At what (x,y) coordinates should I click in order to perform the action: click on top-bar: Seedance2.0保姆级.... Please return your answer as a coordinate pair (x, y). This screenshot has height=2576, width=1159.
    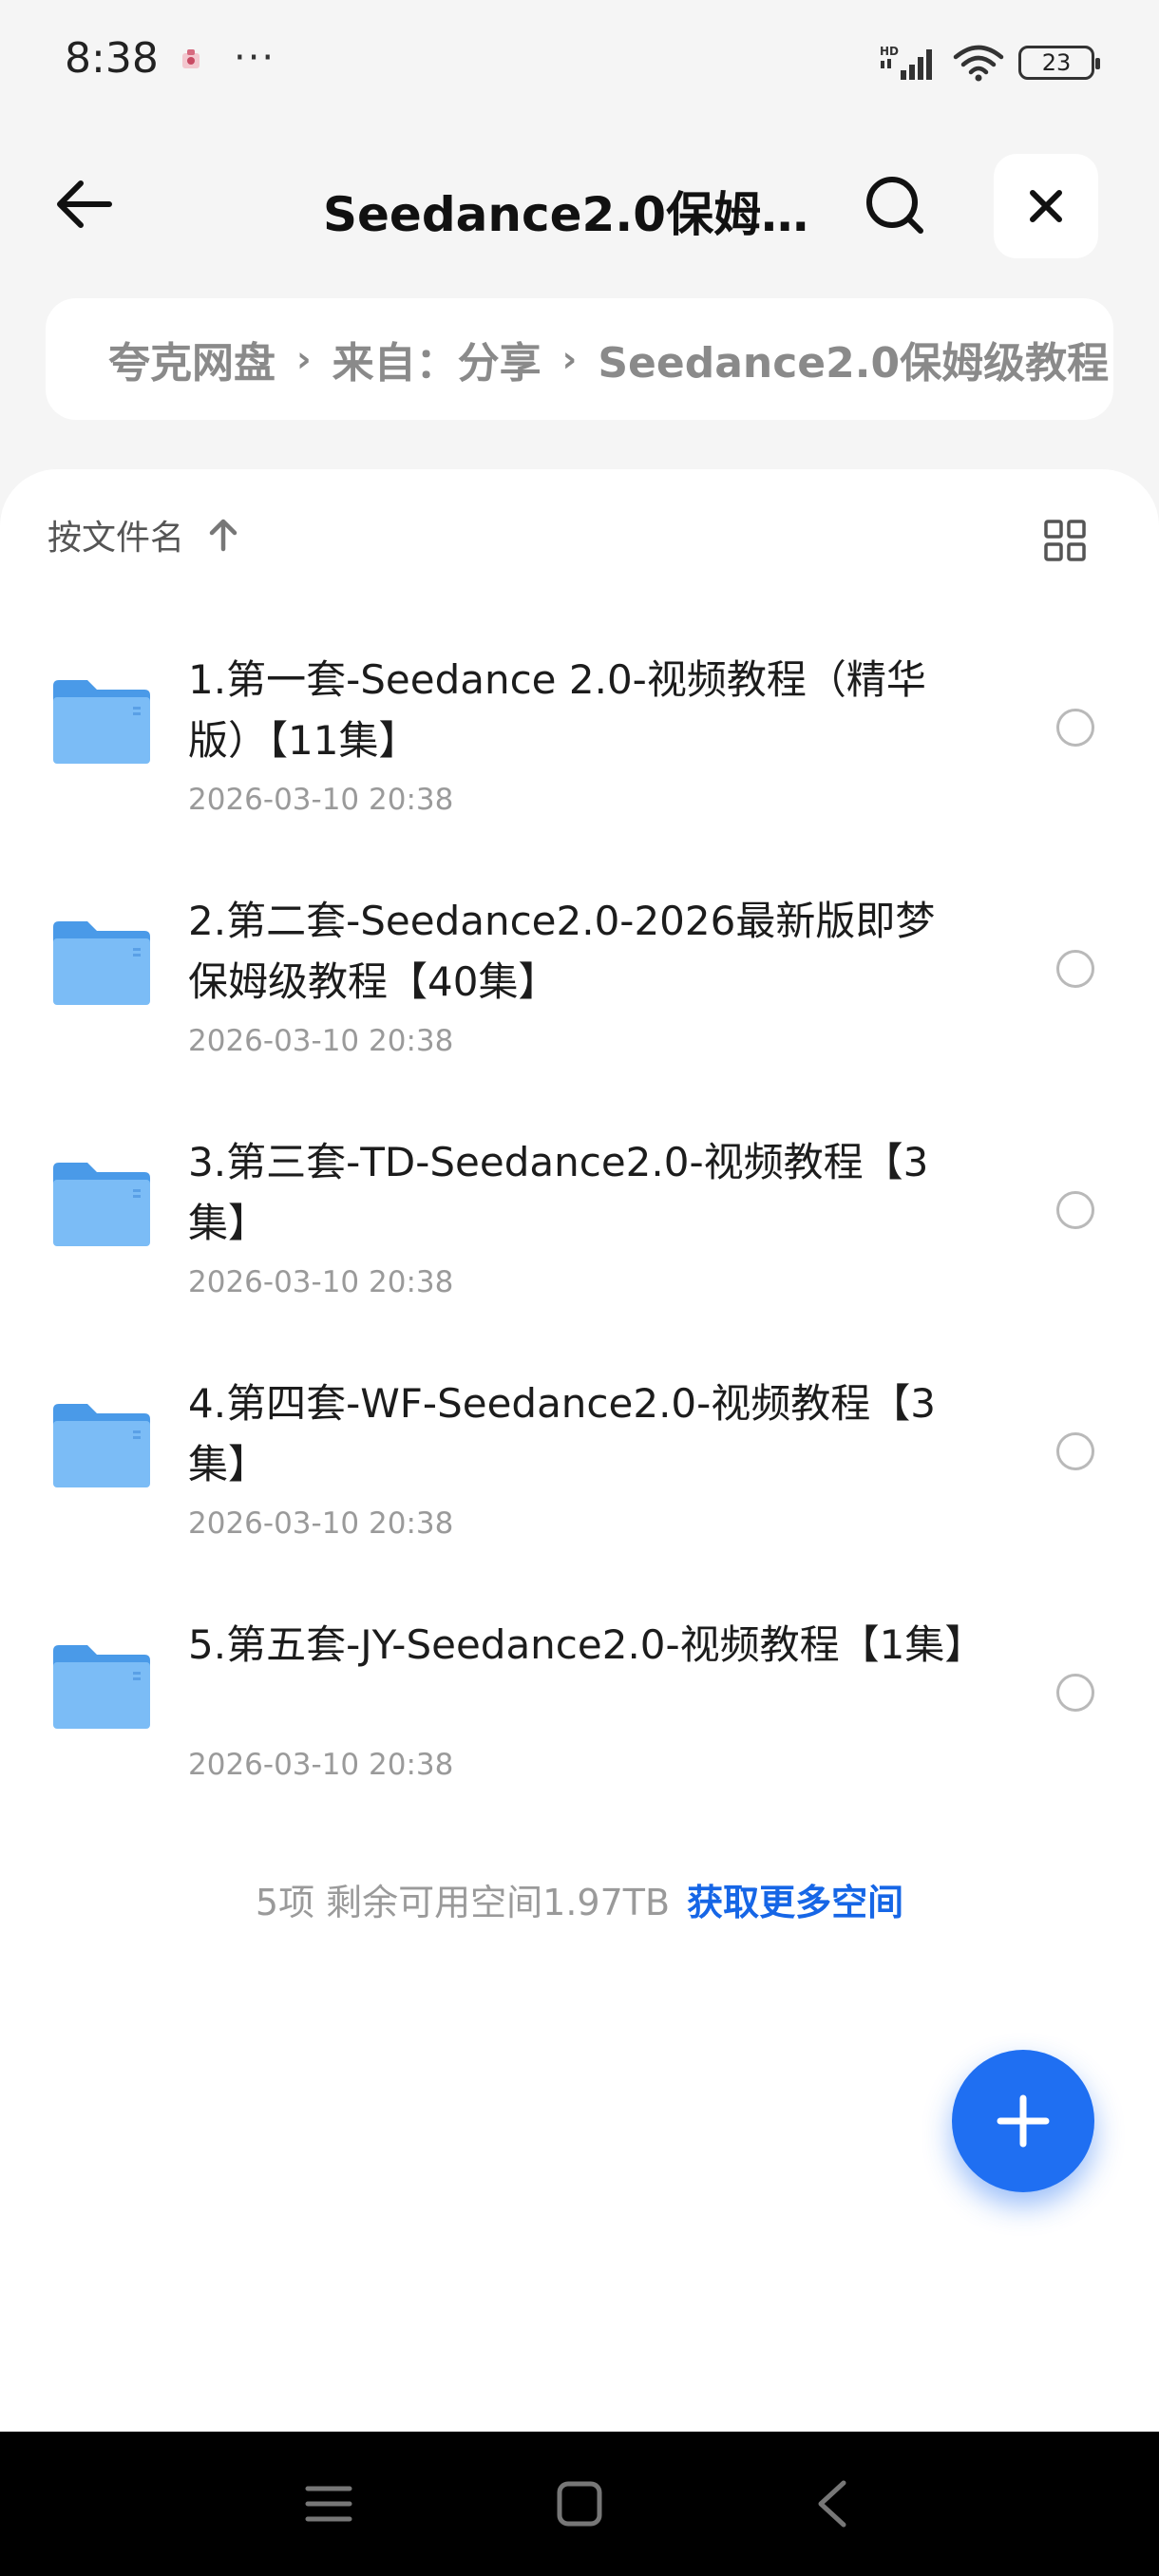
    Looking at the image, I should click on (579, 204).